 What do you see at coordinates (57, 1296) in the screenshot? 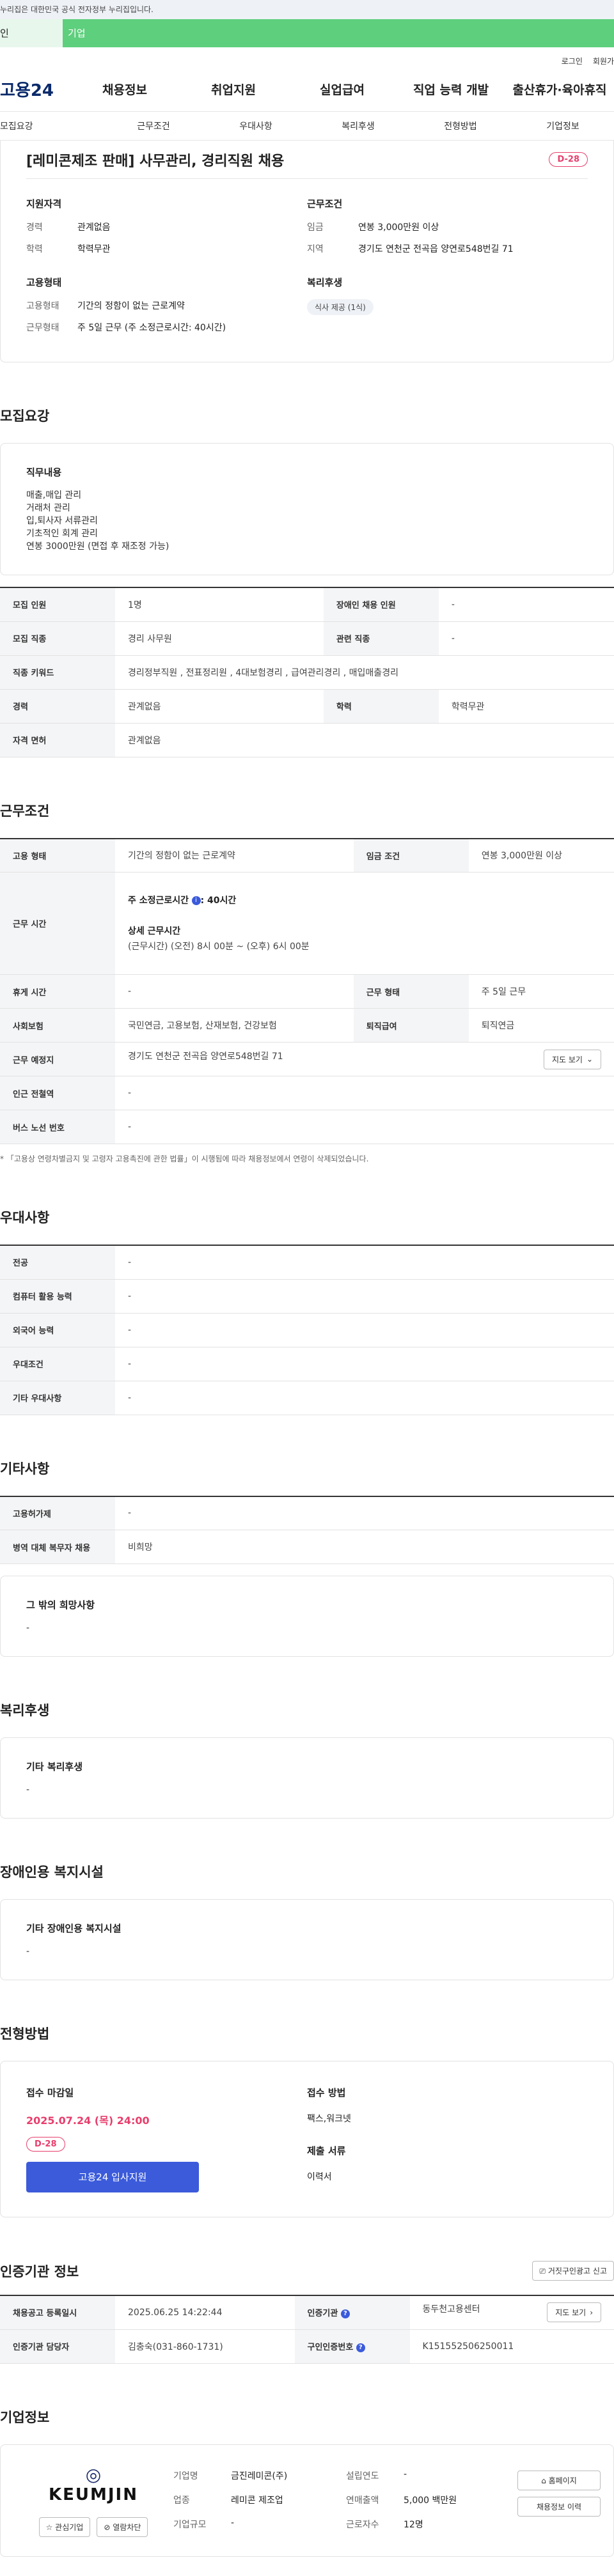
I see `table-key: 컴퓨터 활용 능력` at bounding box center [57, 1296].